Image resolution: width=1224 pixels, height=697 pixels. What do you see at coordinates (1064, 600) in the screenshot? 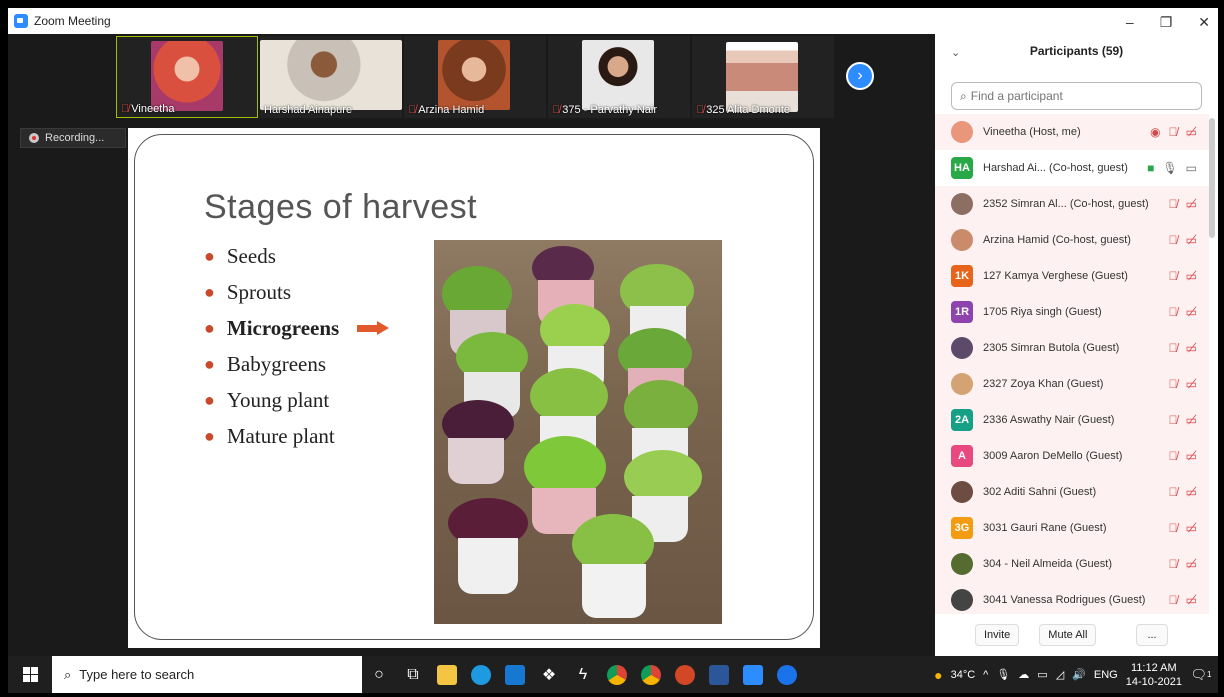
I see `participant-name: 3041 Vanessa Rodrigues (Guest)` at bounding box center [1064, 600].